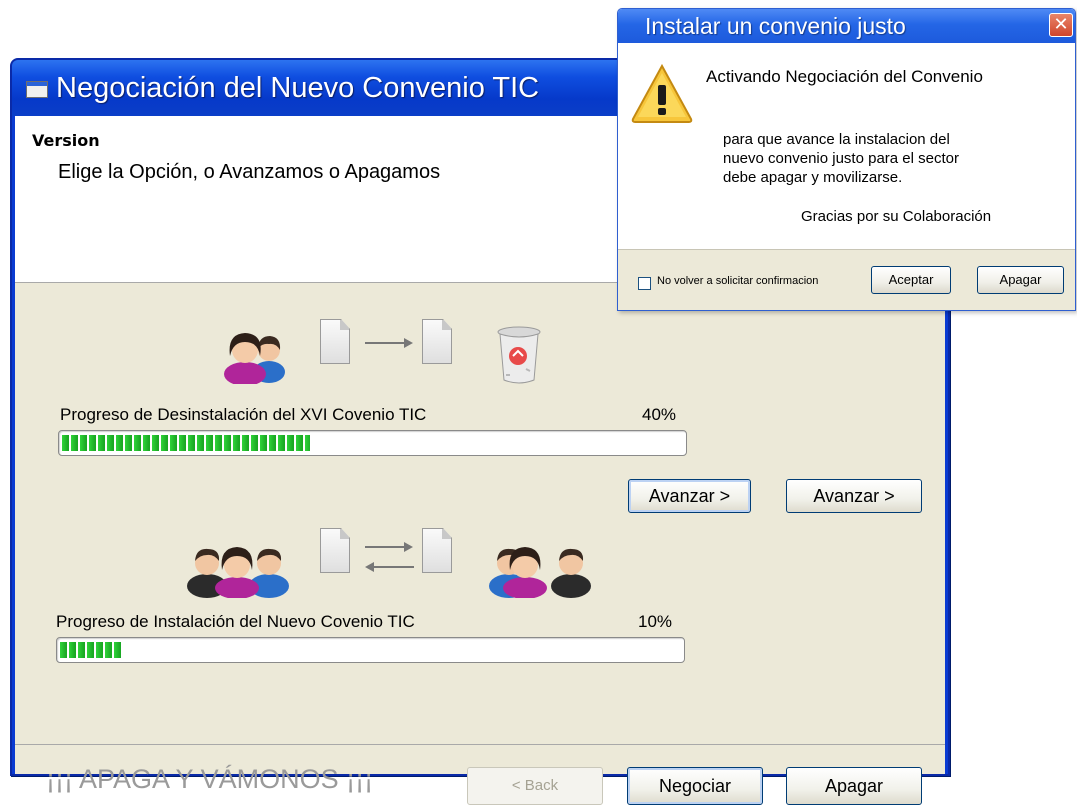  I want to click on instruction-text: Elige la Opción, o Avanzamos o Apagamos, so click(249, 172).